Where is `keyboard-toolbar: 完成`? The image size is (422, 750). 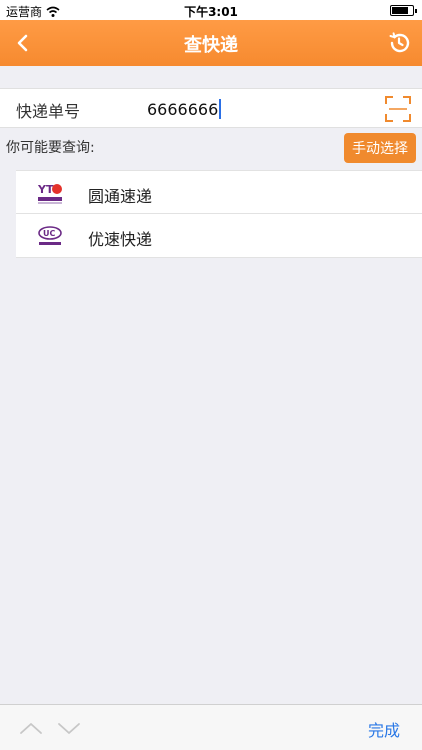 keyboard-toolbar: 完成 is located at coordinates (211, 727).